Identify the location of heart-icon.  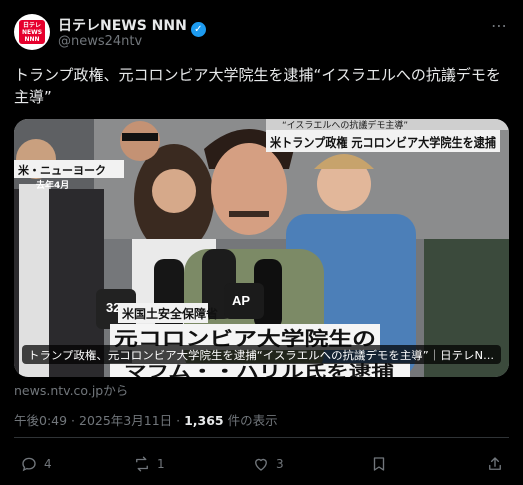
(261, 464).